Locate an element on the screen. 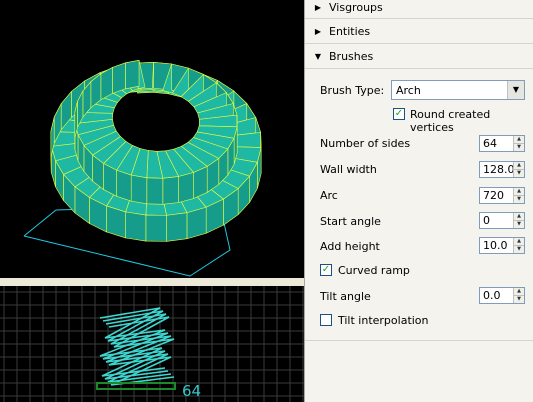 This screenshot has height=402, width=533. brush-type-label: Brush Type: is located at coordinates (352, 90).